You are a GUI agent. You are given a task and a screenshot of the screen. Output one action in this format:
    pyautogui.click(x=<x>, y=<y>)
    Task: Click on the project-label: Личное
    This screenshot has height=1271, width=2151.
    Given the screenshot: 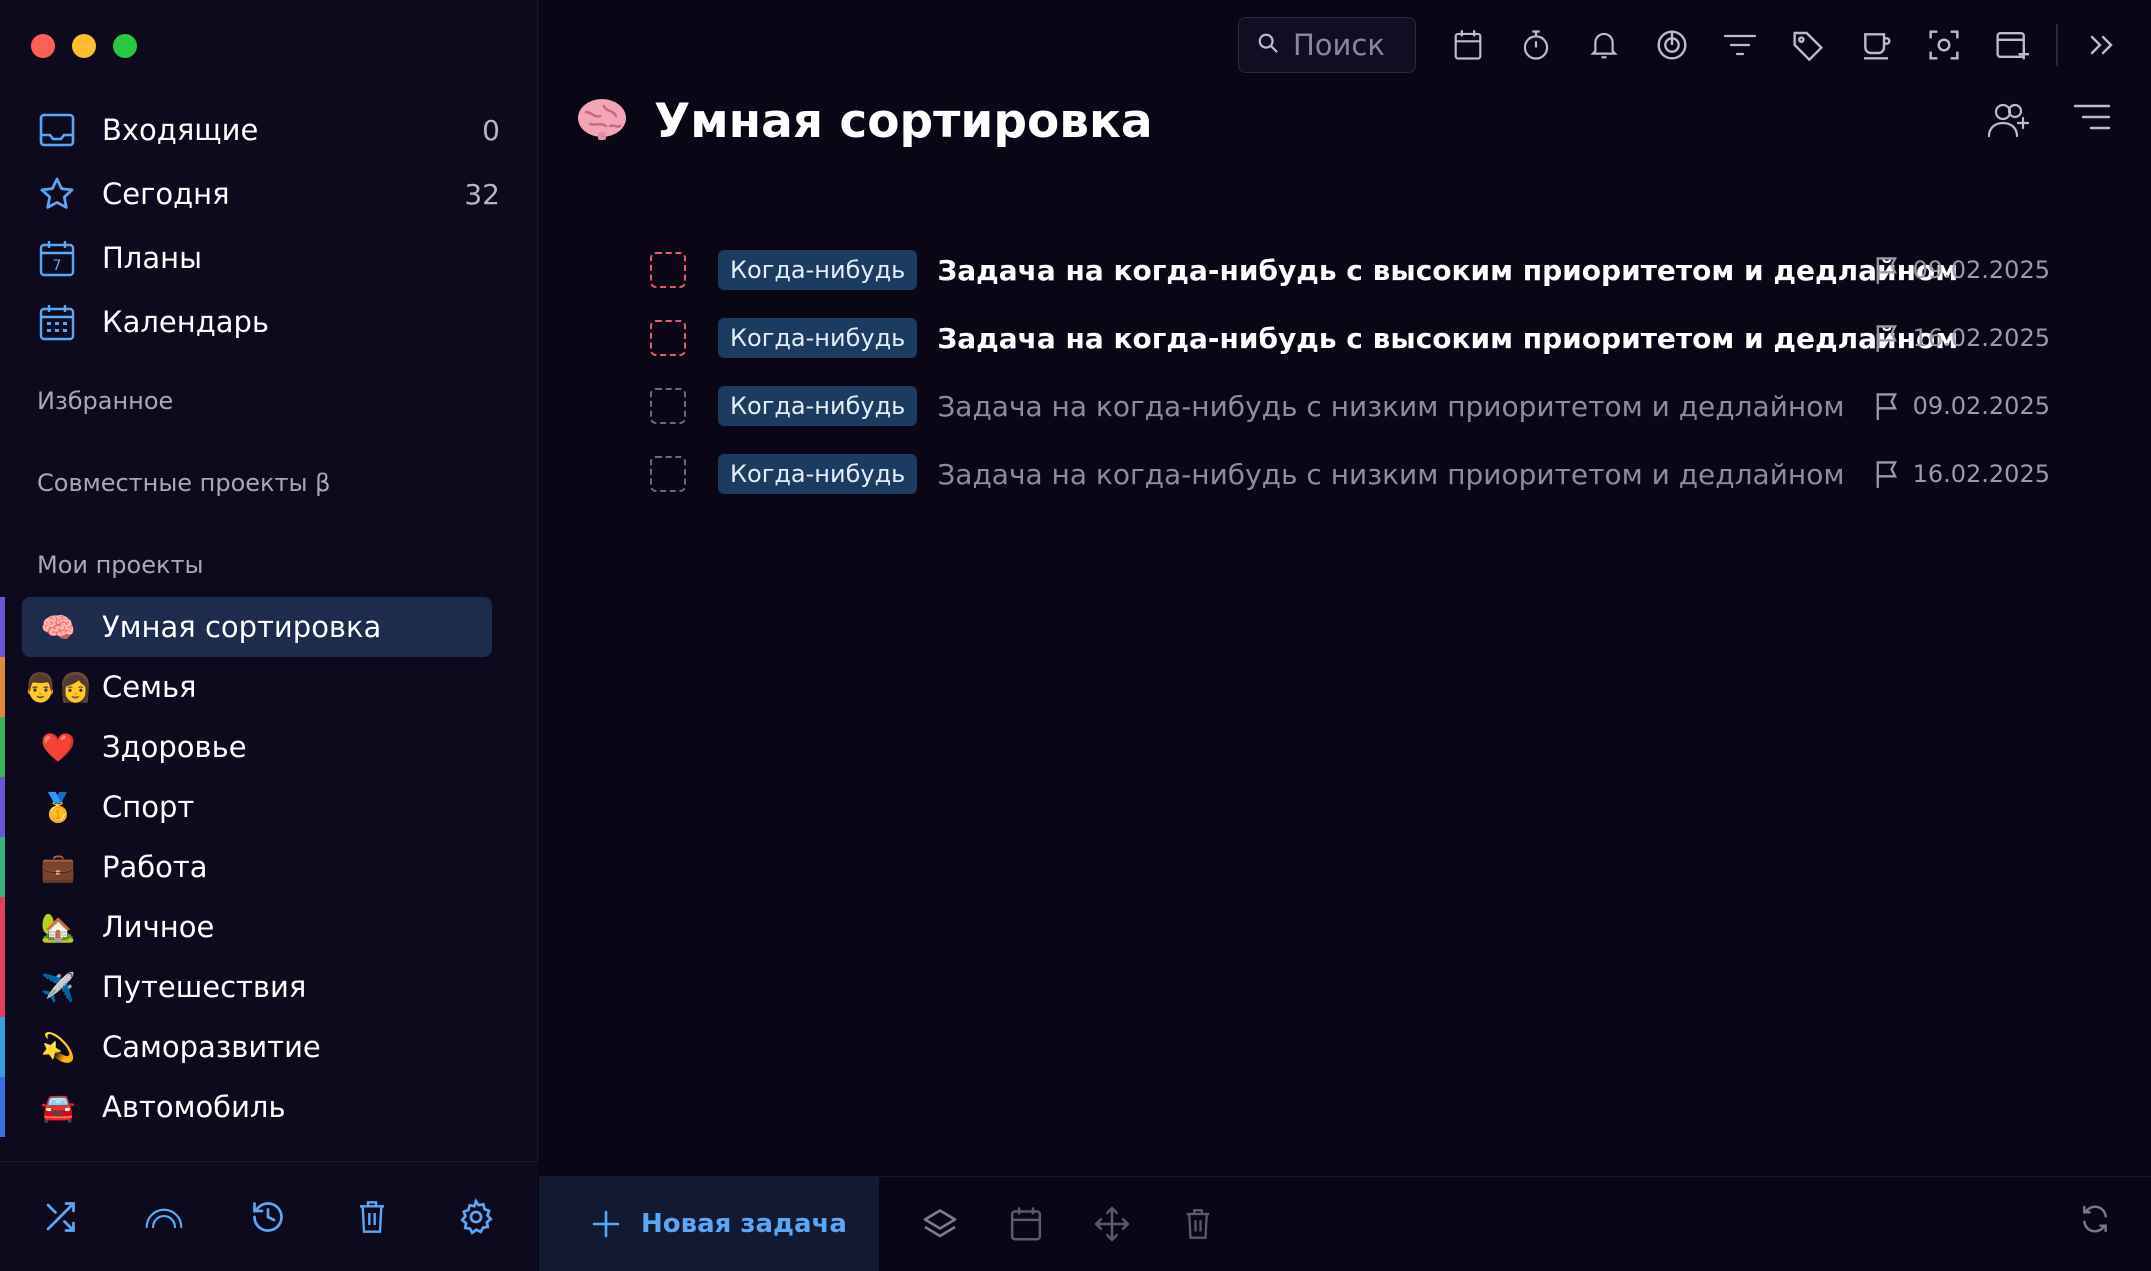 What is the action you would take?
    pyautogui.click(x=158, y=927)
    